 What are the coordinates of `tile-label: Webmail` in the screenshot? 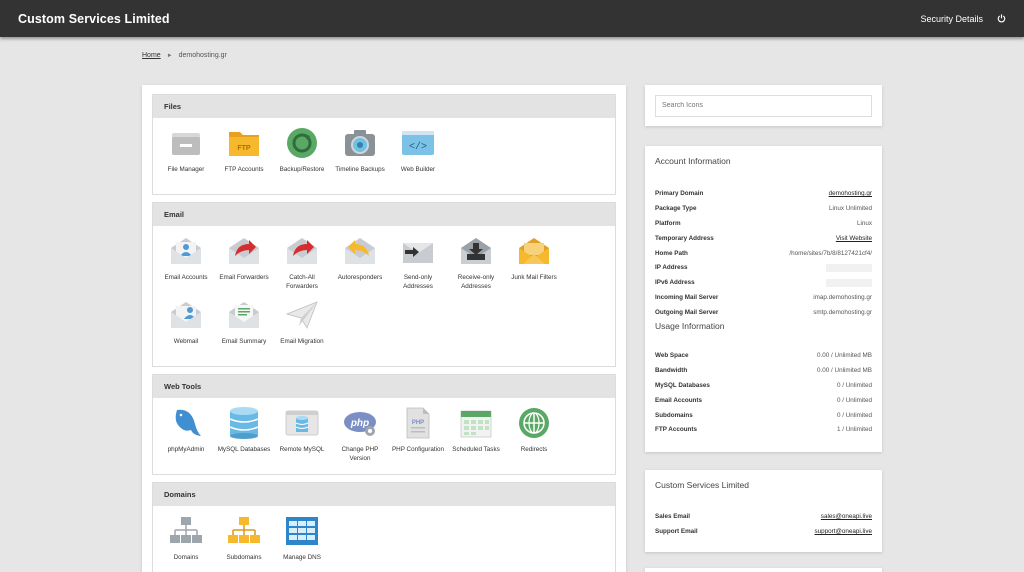 It's located at (186, 341).